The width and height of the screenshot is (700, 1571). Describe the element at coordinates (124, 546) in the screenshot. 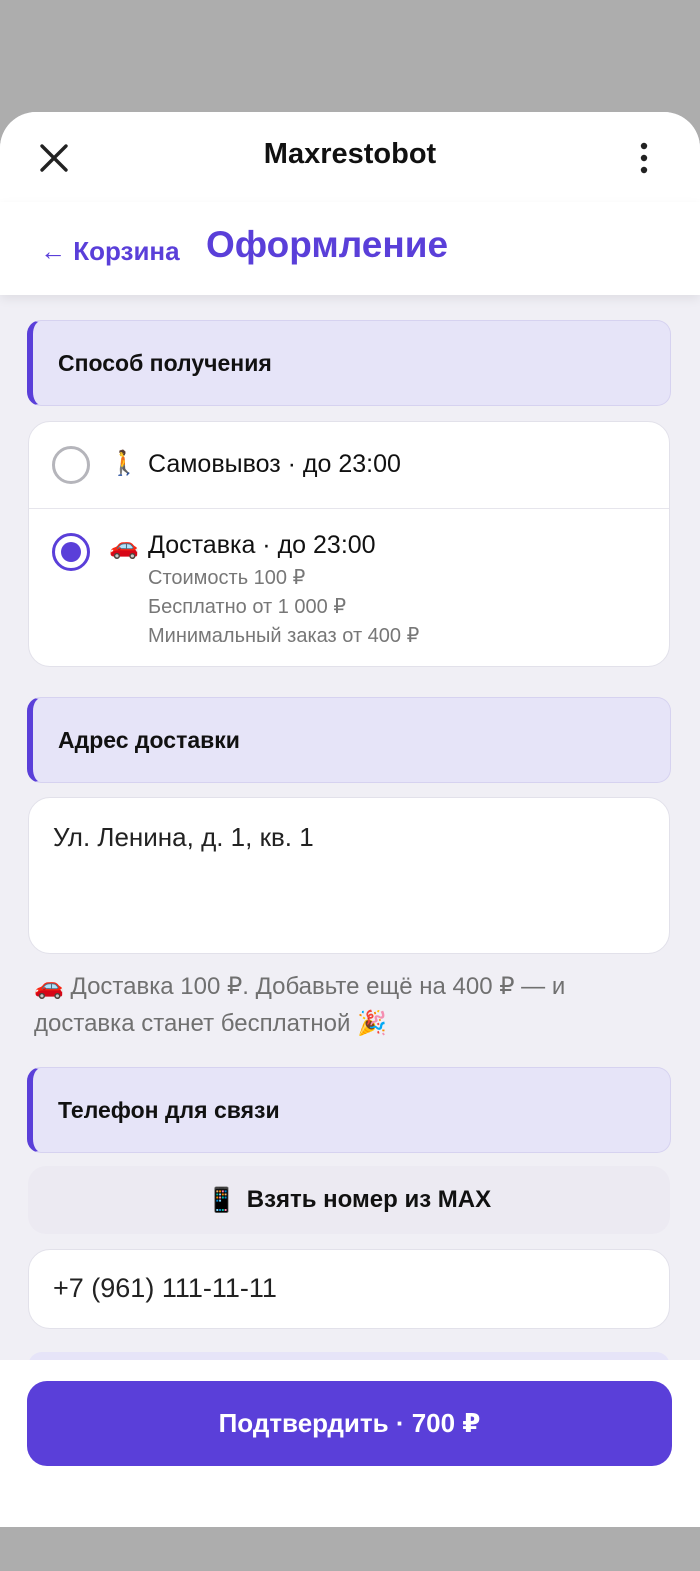

I see `car-icon: 🚗` at that location.